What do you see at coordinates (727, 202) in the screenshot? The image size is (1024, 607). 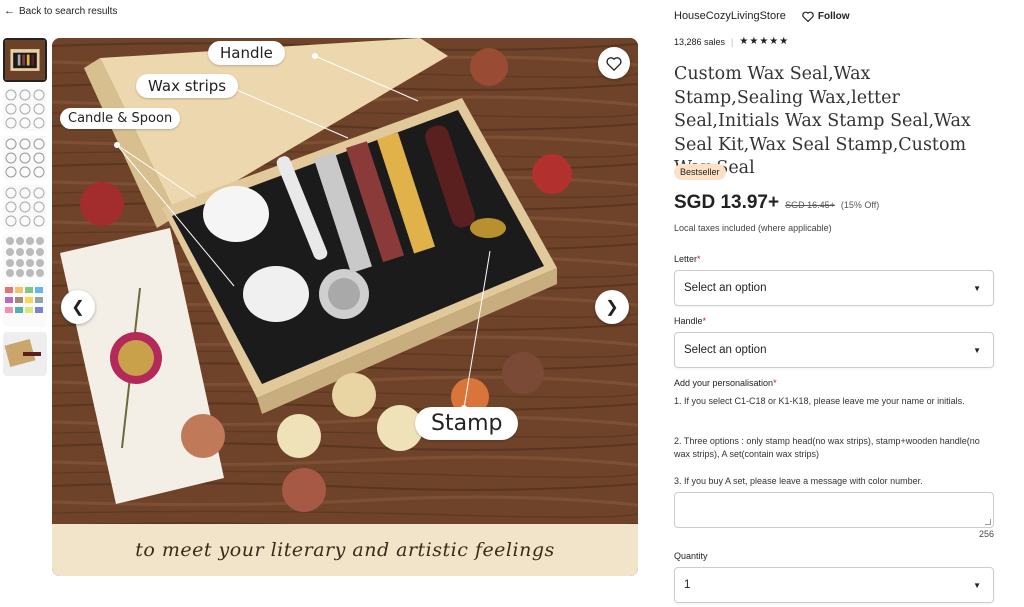 I see `current-price: SGD 13.97+` at bounding box center [727, 202].